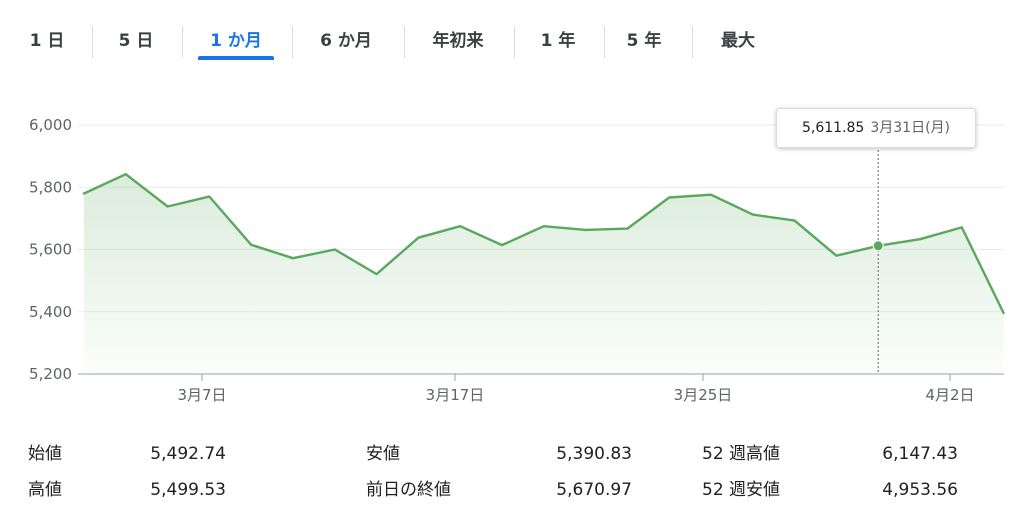  What do you see at coordinates (408, 490) in the screenshot?
I see `stat-prev-close-label: 前日の終値` at bounding box center [408, 490].